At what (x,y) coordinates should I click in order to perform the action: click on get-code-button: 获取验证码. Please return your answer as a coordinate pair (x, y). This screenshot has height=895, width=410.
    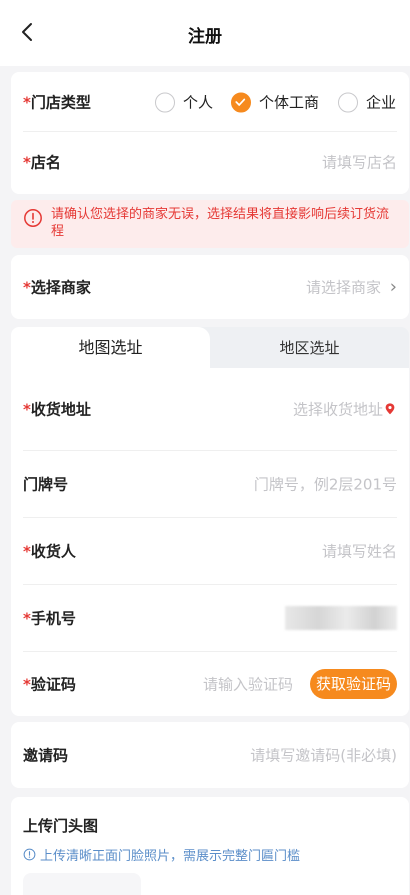
    Looking at the image, I should click on (353, 684).